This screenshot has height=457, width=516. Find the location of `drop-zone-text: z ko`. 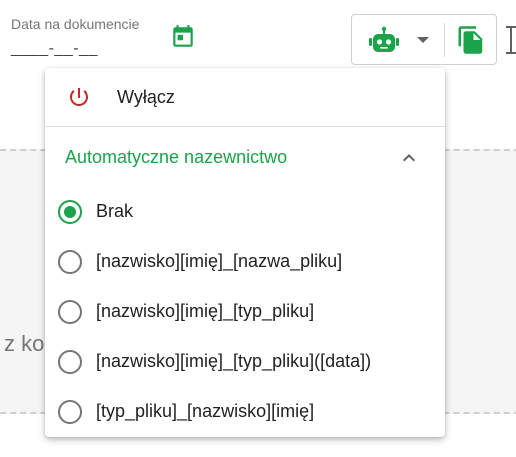

drop-zone-text: z ko is located at coordinates (24, 343).